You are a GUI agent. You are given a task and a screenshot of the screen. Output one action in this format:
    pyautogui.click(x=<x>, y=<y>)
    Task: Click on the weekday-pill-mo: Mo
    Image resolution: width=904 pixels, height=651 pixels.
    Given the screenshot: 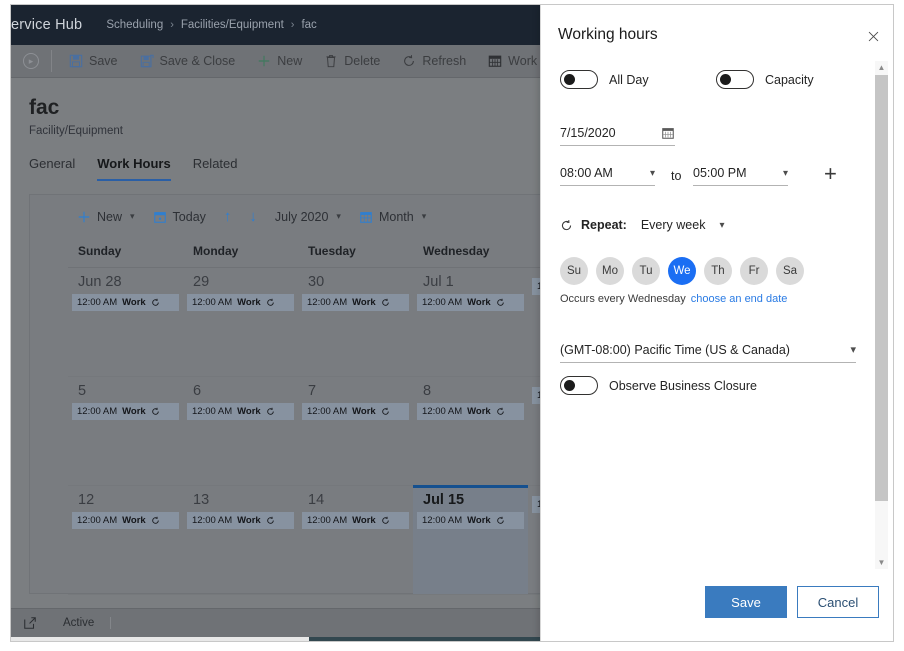 What is the action you would take?
    pyautogui.click(x=610, y=271)
    